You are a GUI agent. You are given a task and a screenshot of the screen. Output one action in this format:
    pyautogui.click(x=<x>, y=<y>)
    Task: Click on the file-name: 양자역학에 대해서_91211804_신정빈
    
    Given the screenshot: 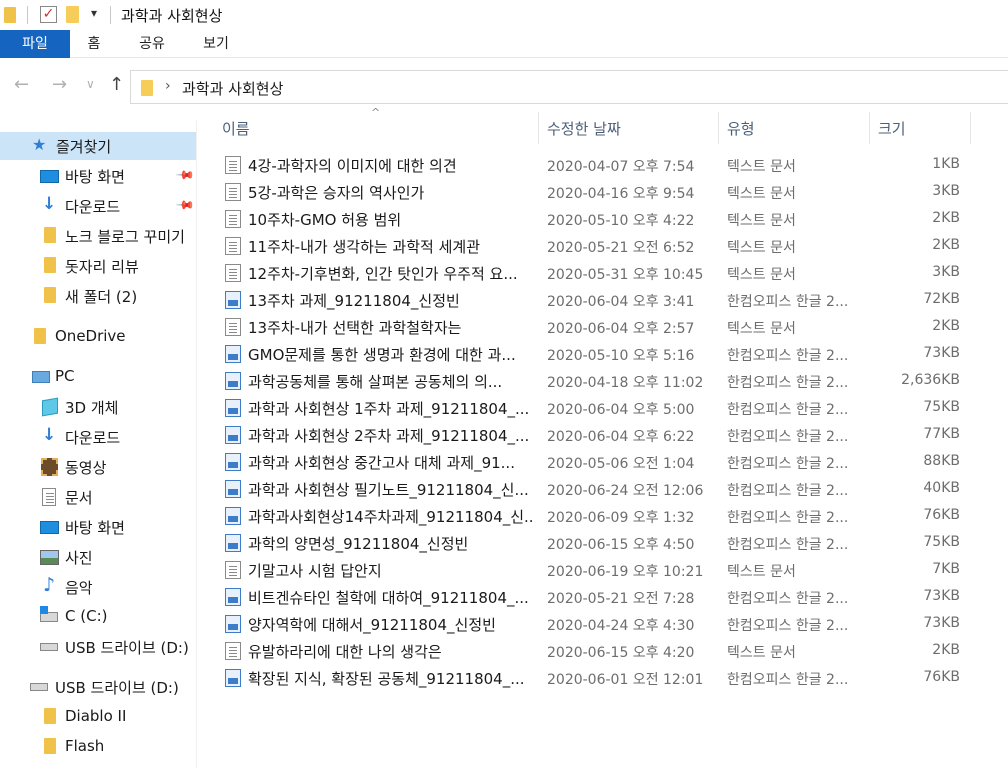 What is the action you would take?
    pyautogui.click(x=372, y=625)
    